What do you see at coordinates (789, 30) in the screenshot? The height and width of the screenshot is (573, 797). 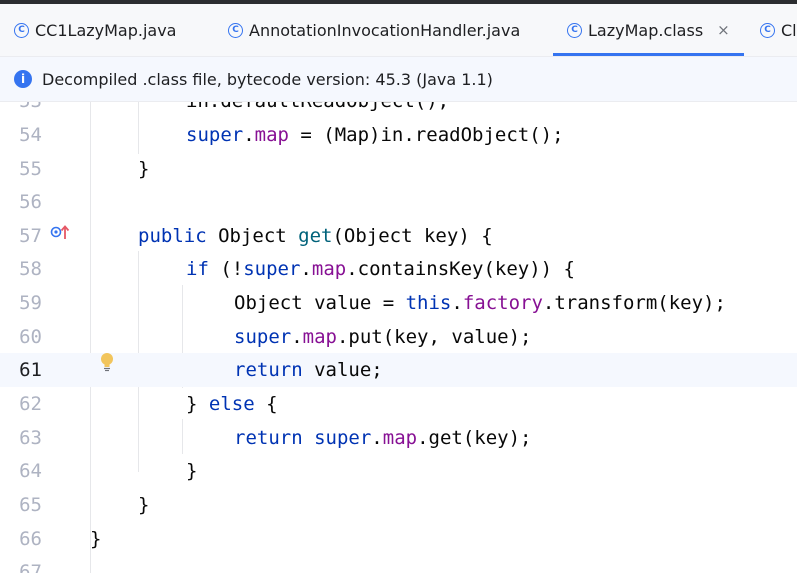 I see `tab-label: Cl` at bounding box center [789, 30].